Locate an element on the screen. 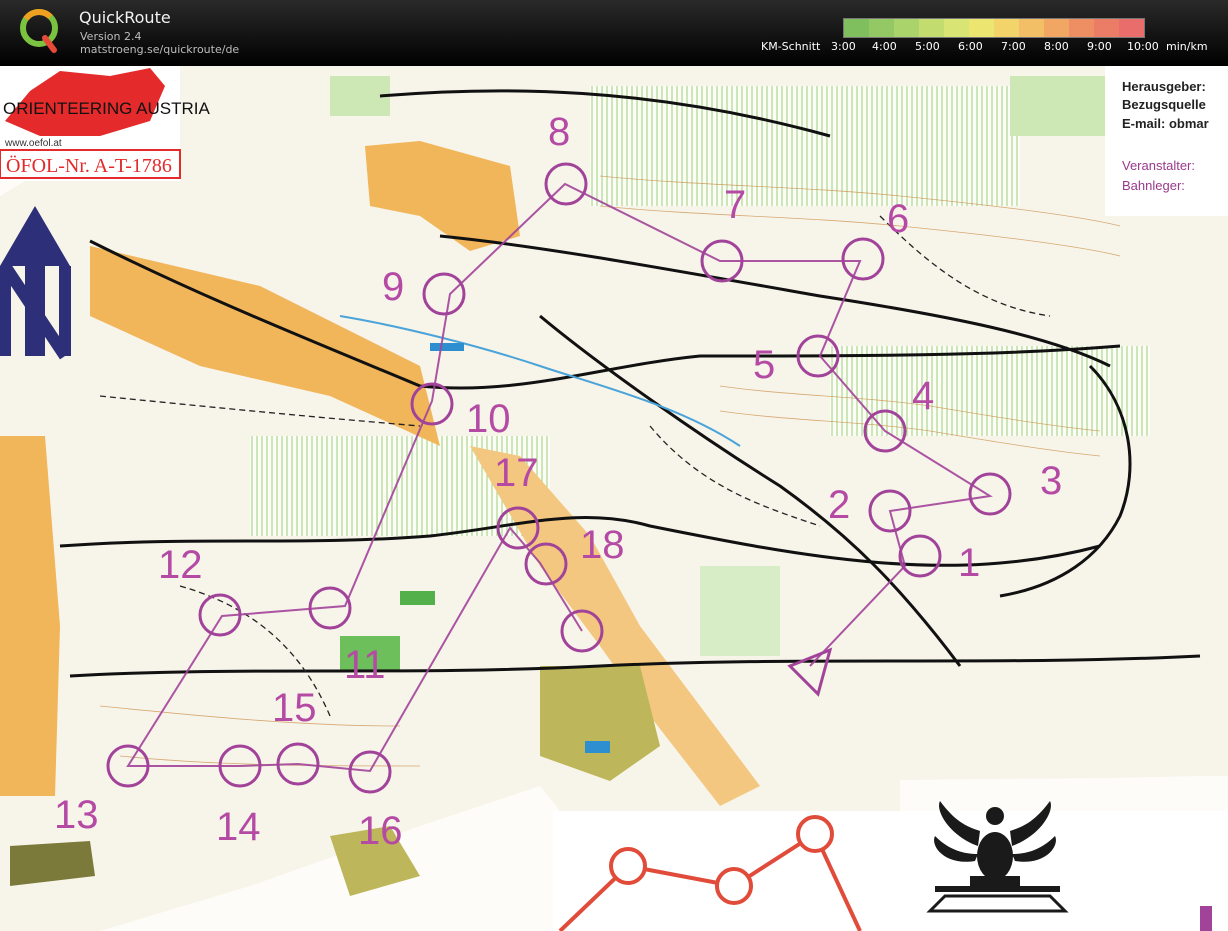  control-number-10: 10 is located at coordinates (488, 419).